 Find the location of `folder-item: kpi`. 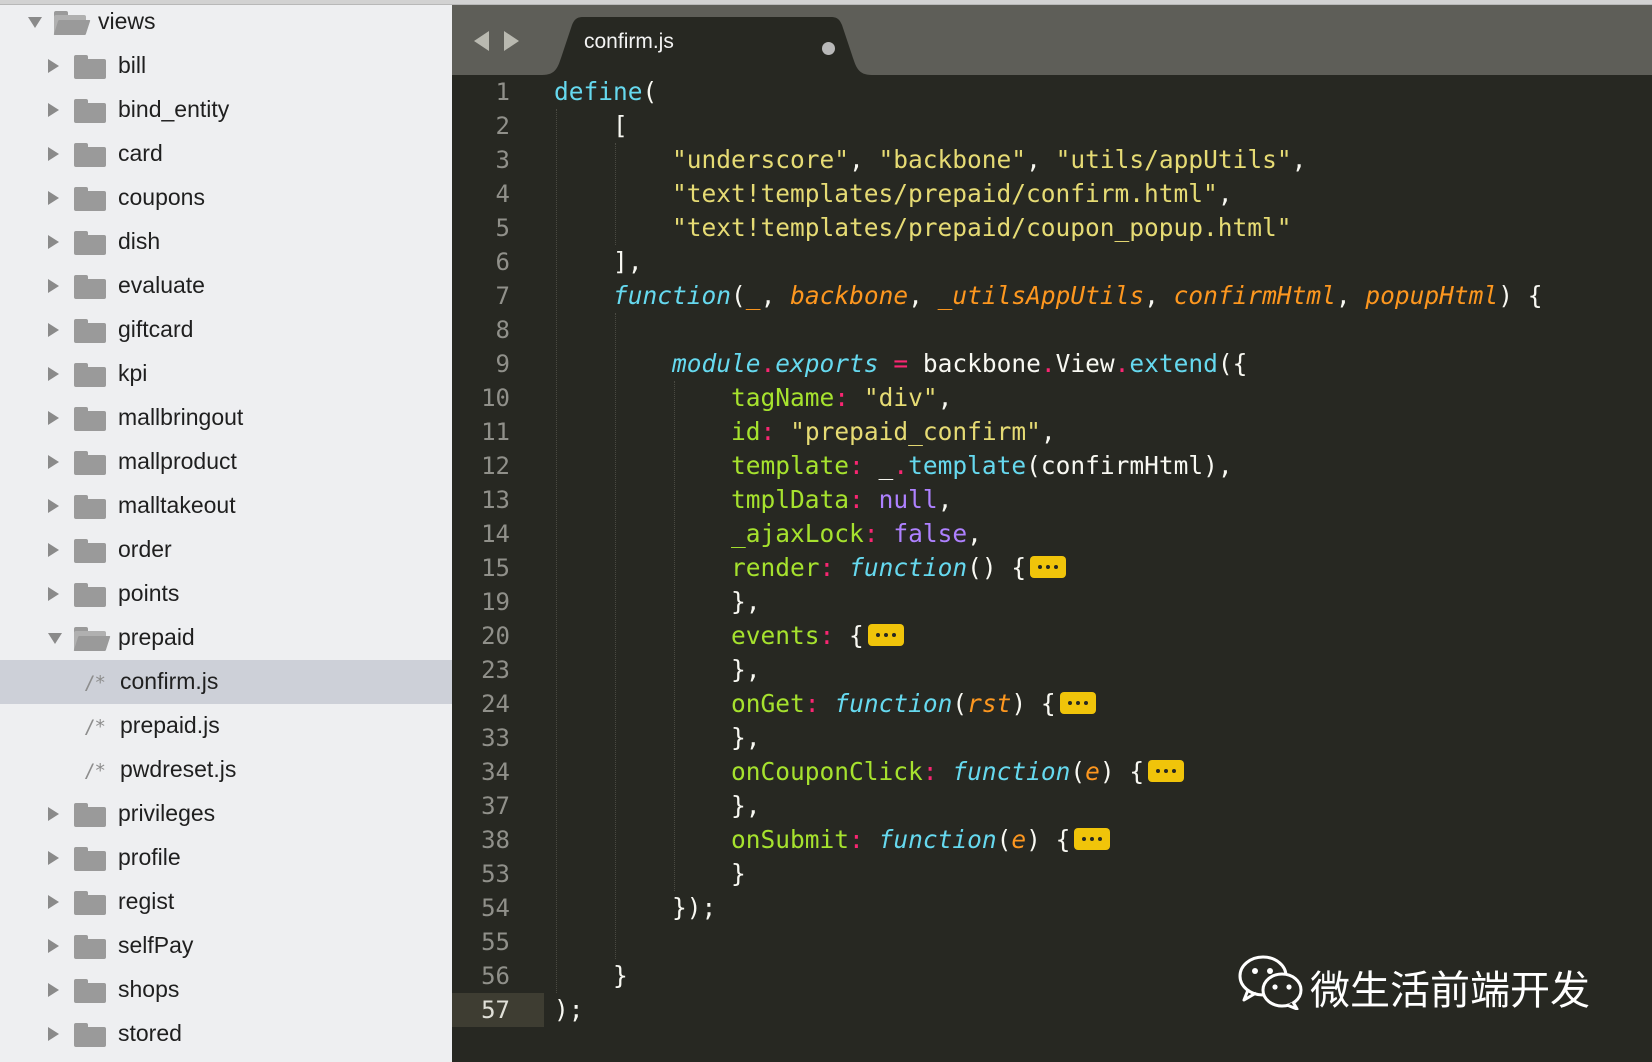

folder-item: kpi is located at coordinates (226, 374).